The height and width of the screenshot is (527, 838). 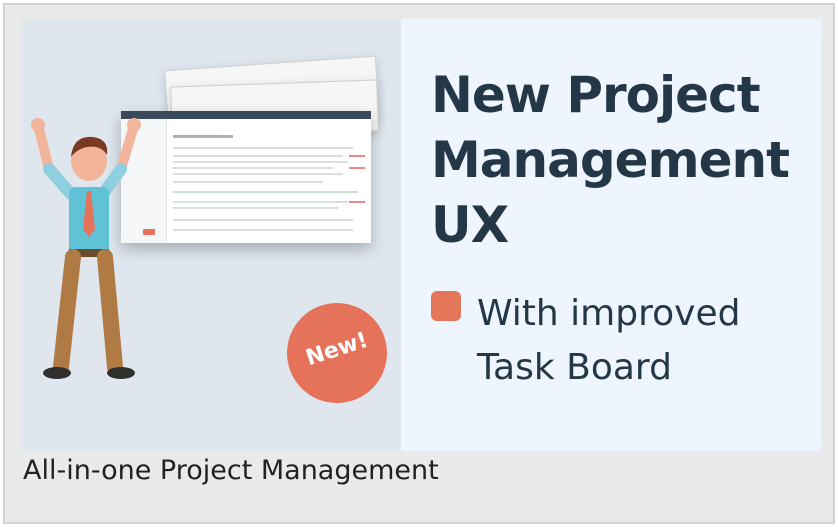 I want to click on headline-line-1: New Project, so click(x=596, y=95).